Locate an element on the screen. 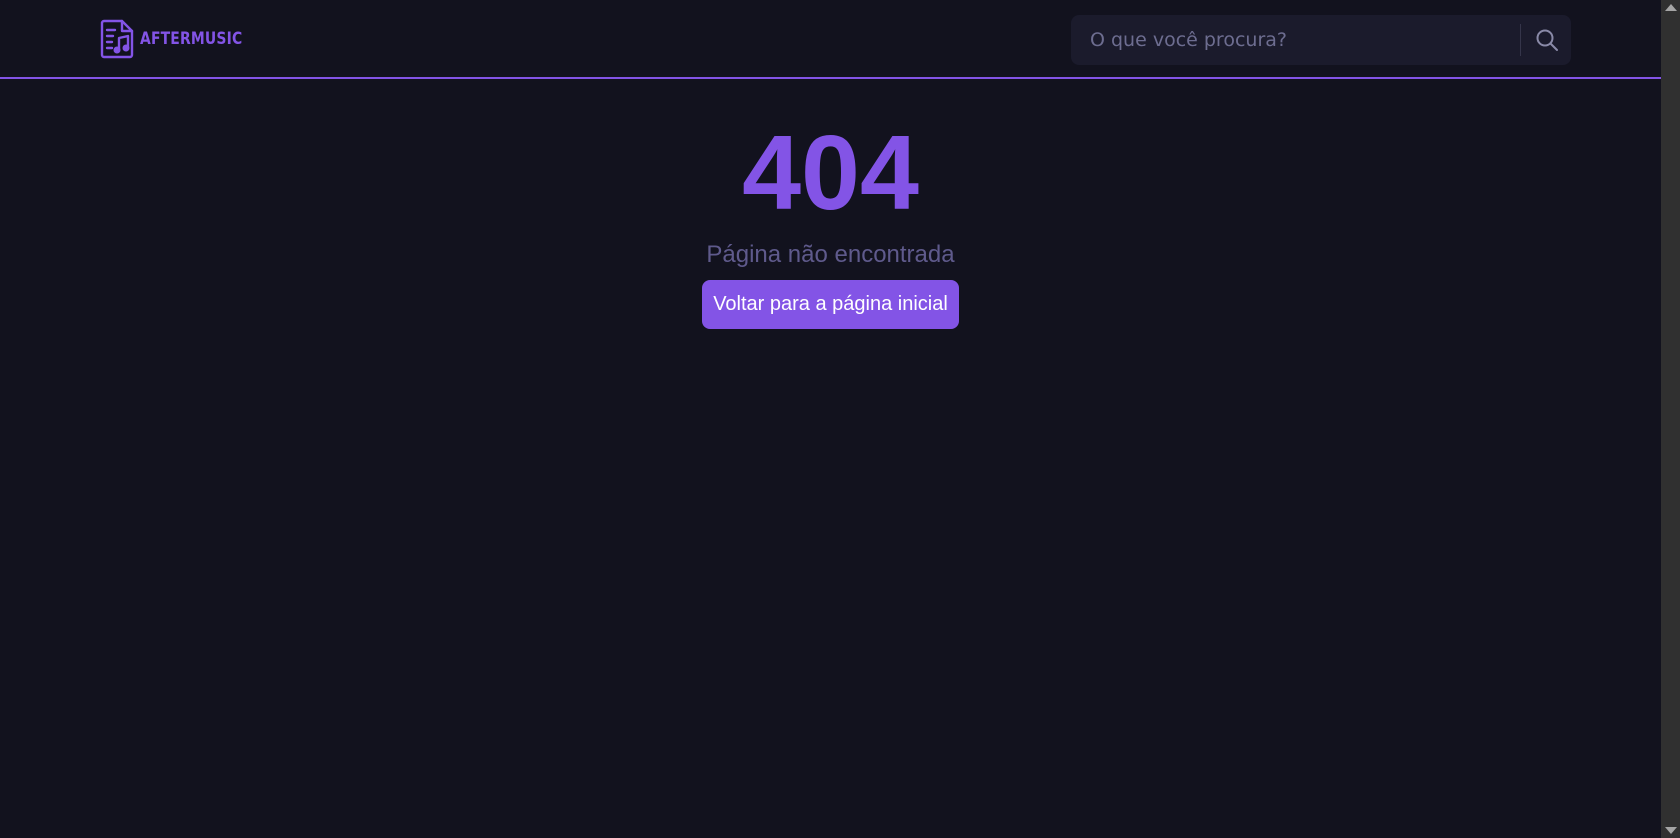 Image resolution: width=1680 pixels, height=838 pixels. search-divider is located at coordinates (1520, 40).